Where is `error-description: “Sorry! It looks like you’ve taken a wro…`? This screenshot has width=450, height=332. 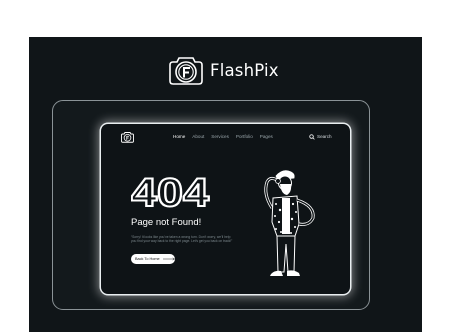
error-description: “Sorry! It looks like you’ve taken a wro… is located at coordinates (182, 239).